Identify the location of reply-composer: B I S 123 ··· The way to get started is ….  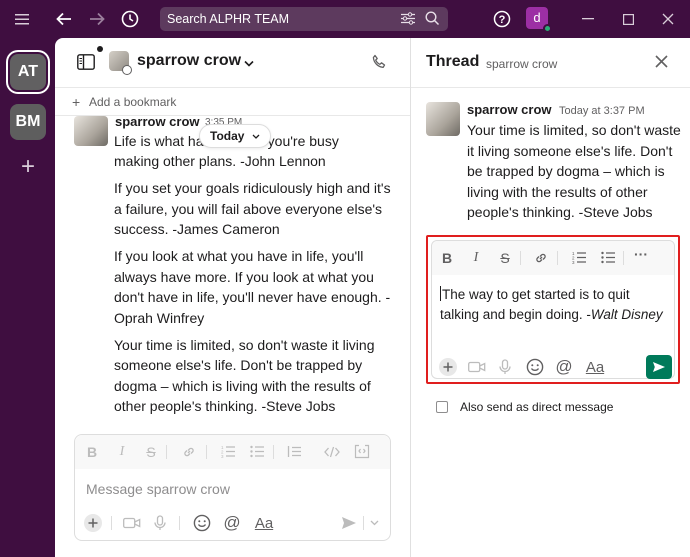
(553, 309).